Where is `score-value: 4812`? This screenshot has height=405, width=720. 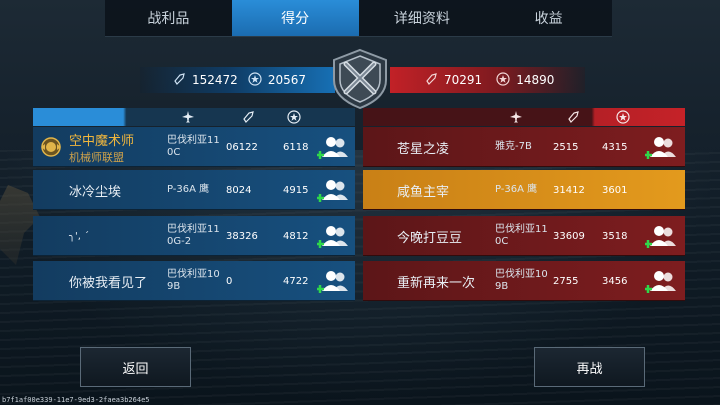 score-value: 4812 is located at coordinates (296, 236).